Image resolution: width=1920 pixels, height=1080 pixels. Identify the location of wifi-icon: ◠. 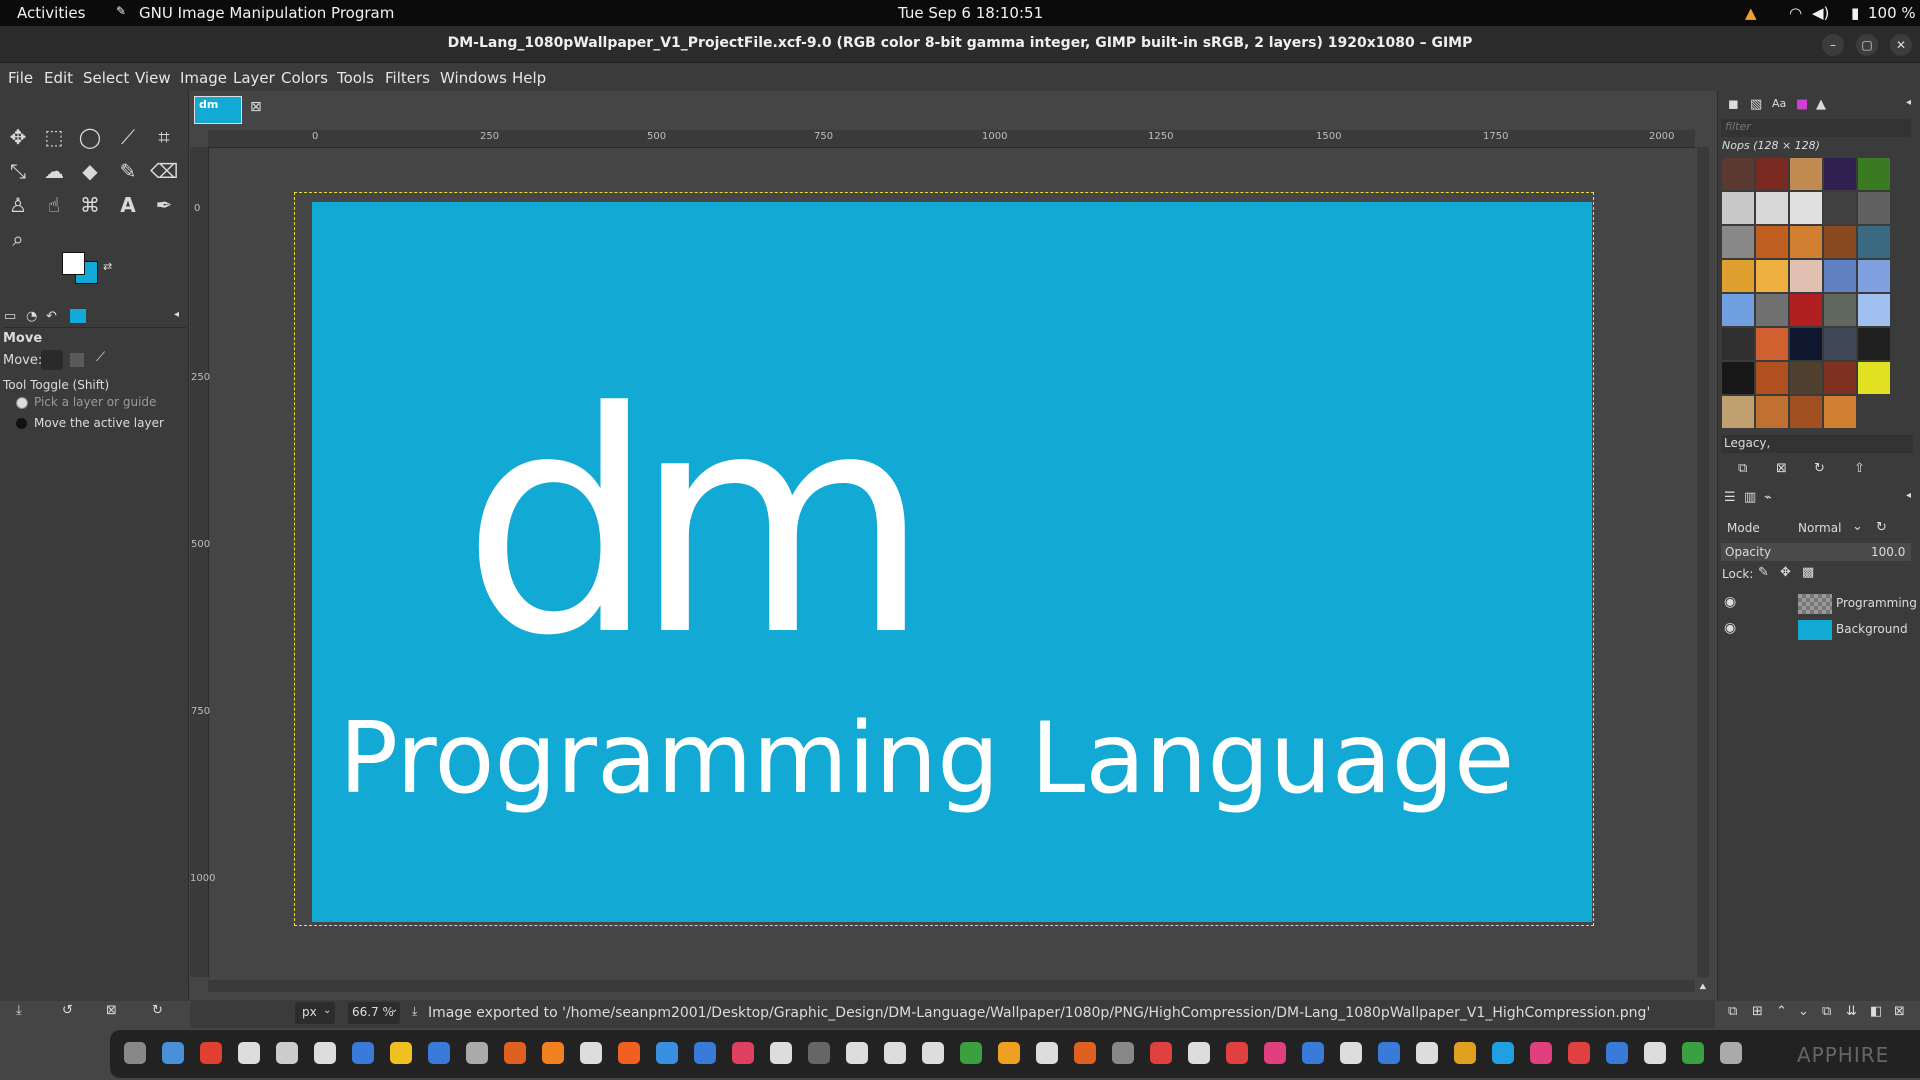
(1795, 13).